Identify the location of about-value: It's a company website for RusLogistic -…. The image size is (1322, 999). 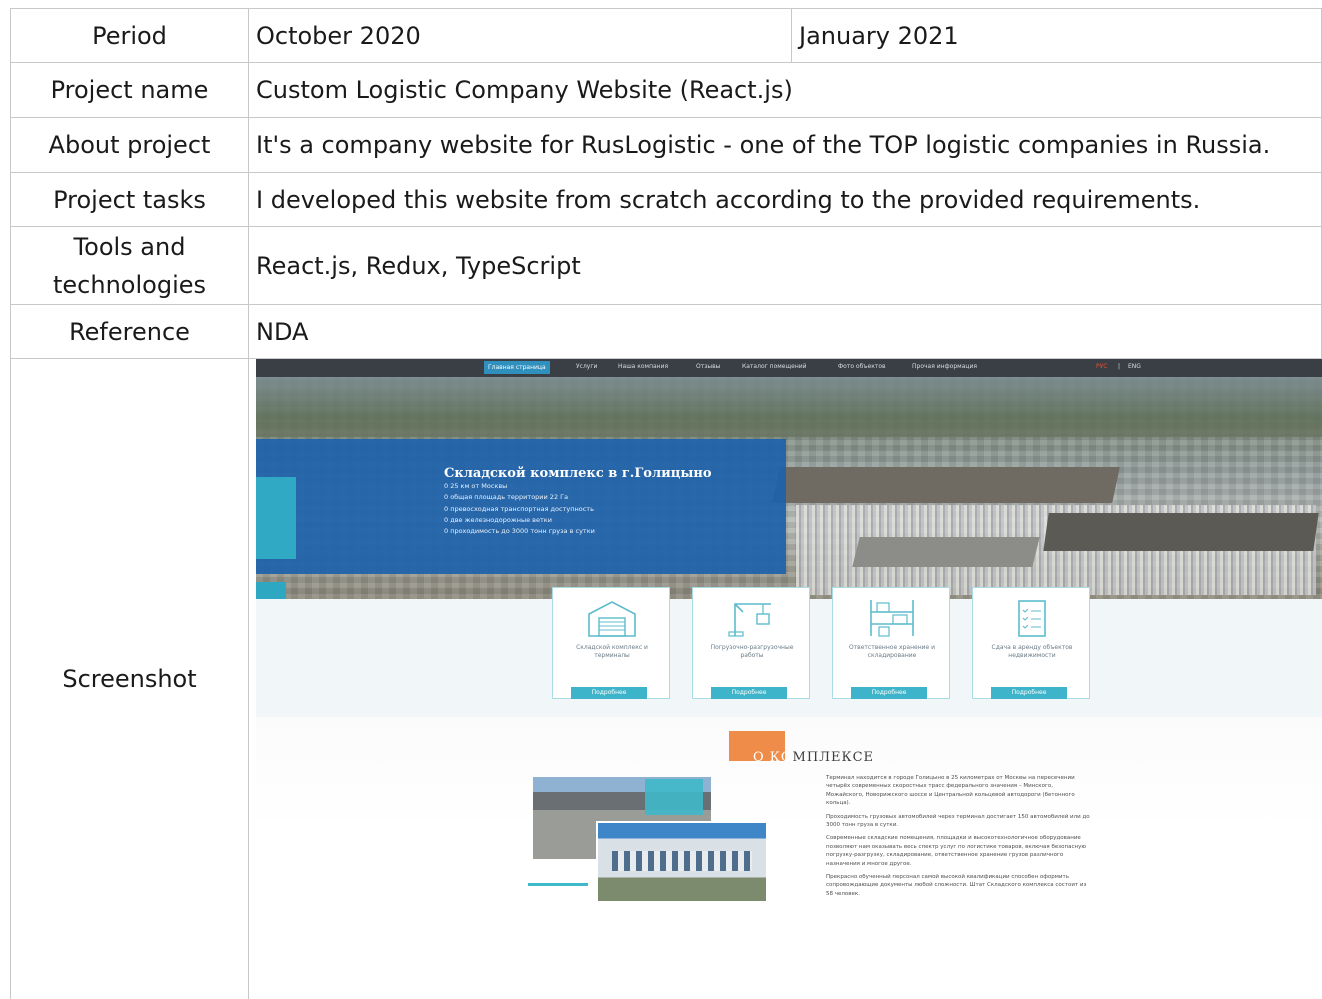
(785, 145).